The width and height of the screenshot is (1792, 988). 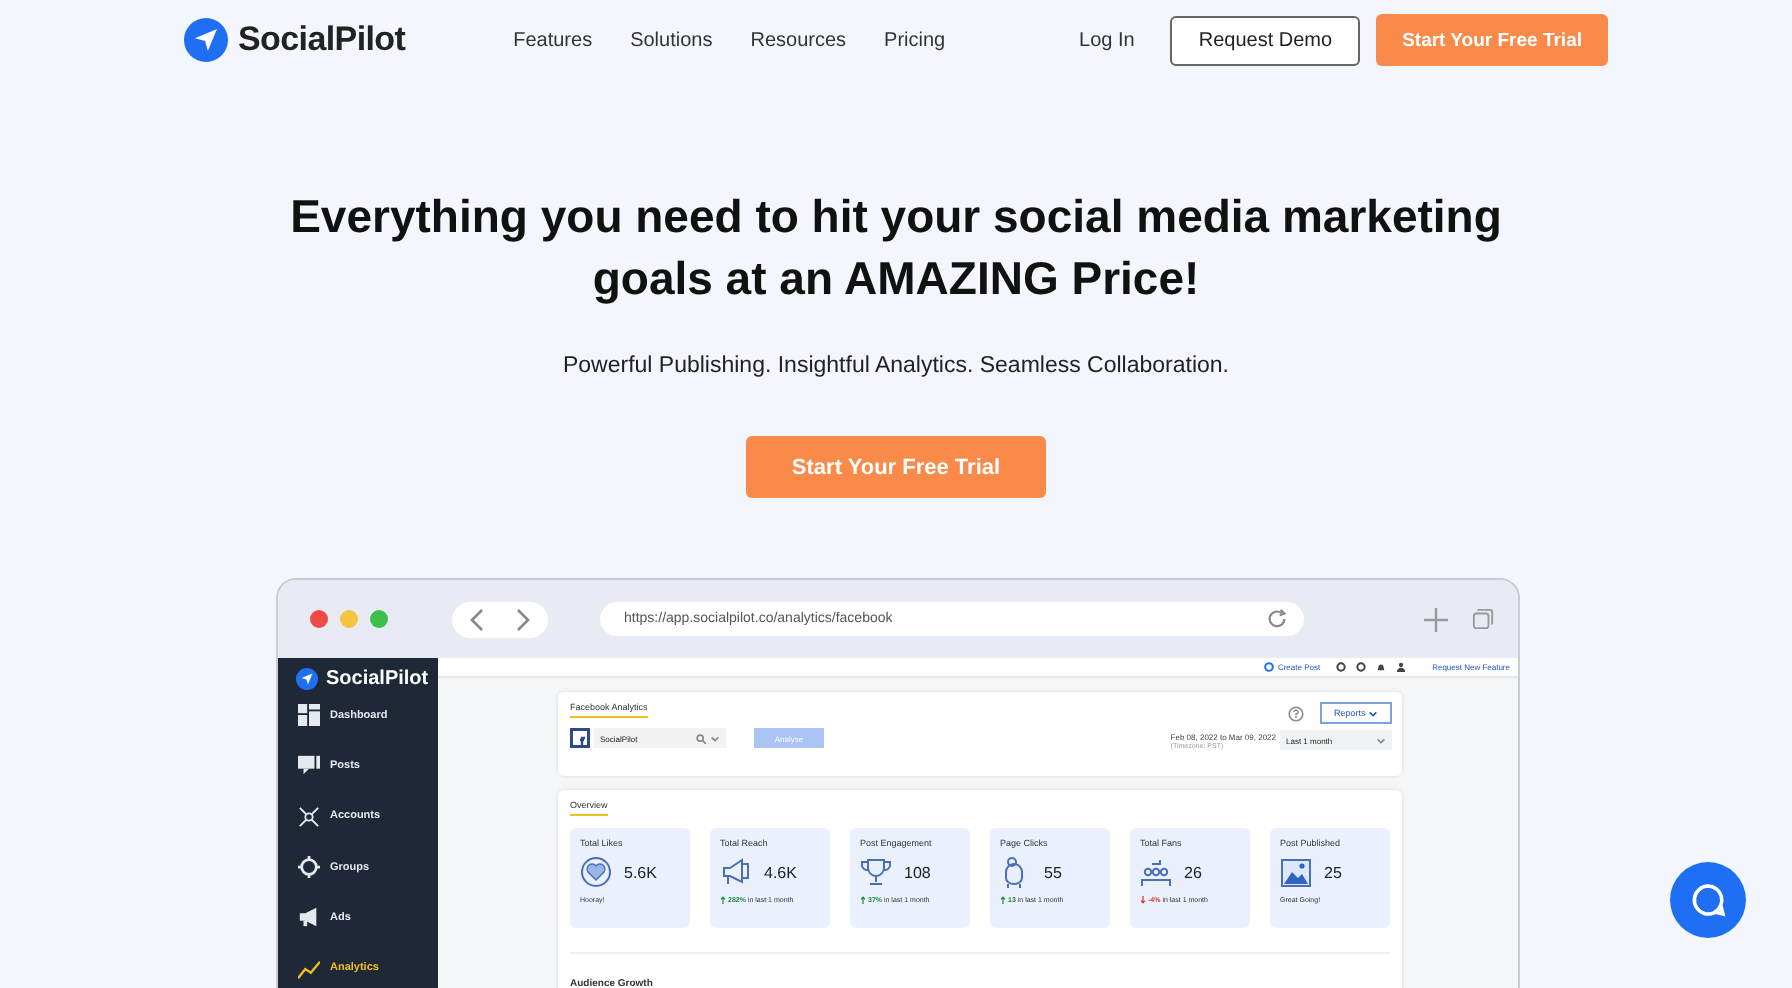 What do you see at coordinates (580, 738) in the screenshot?
I see `facebook-icon` at bounding box center [580, 738].